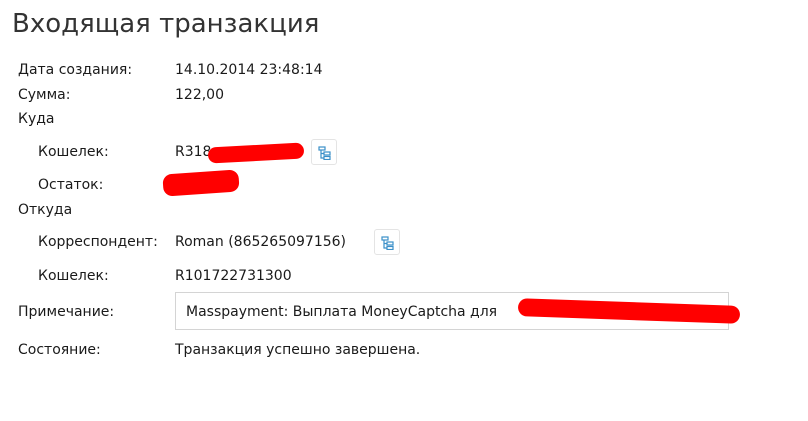 This screenshot has height=421, width=808. I want to click on correspondent-tree-button, so click(387, 242).